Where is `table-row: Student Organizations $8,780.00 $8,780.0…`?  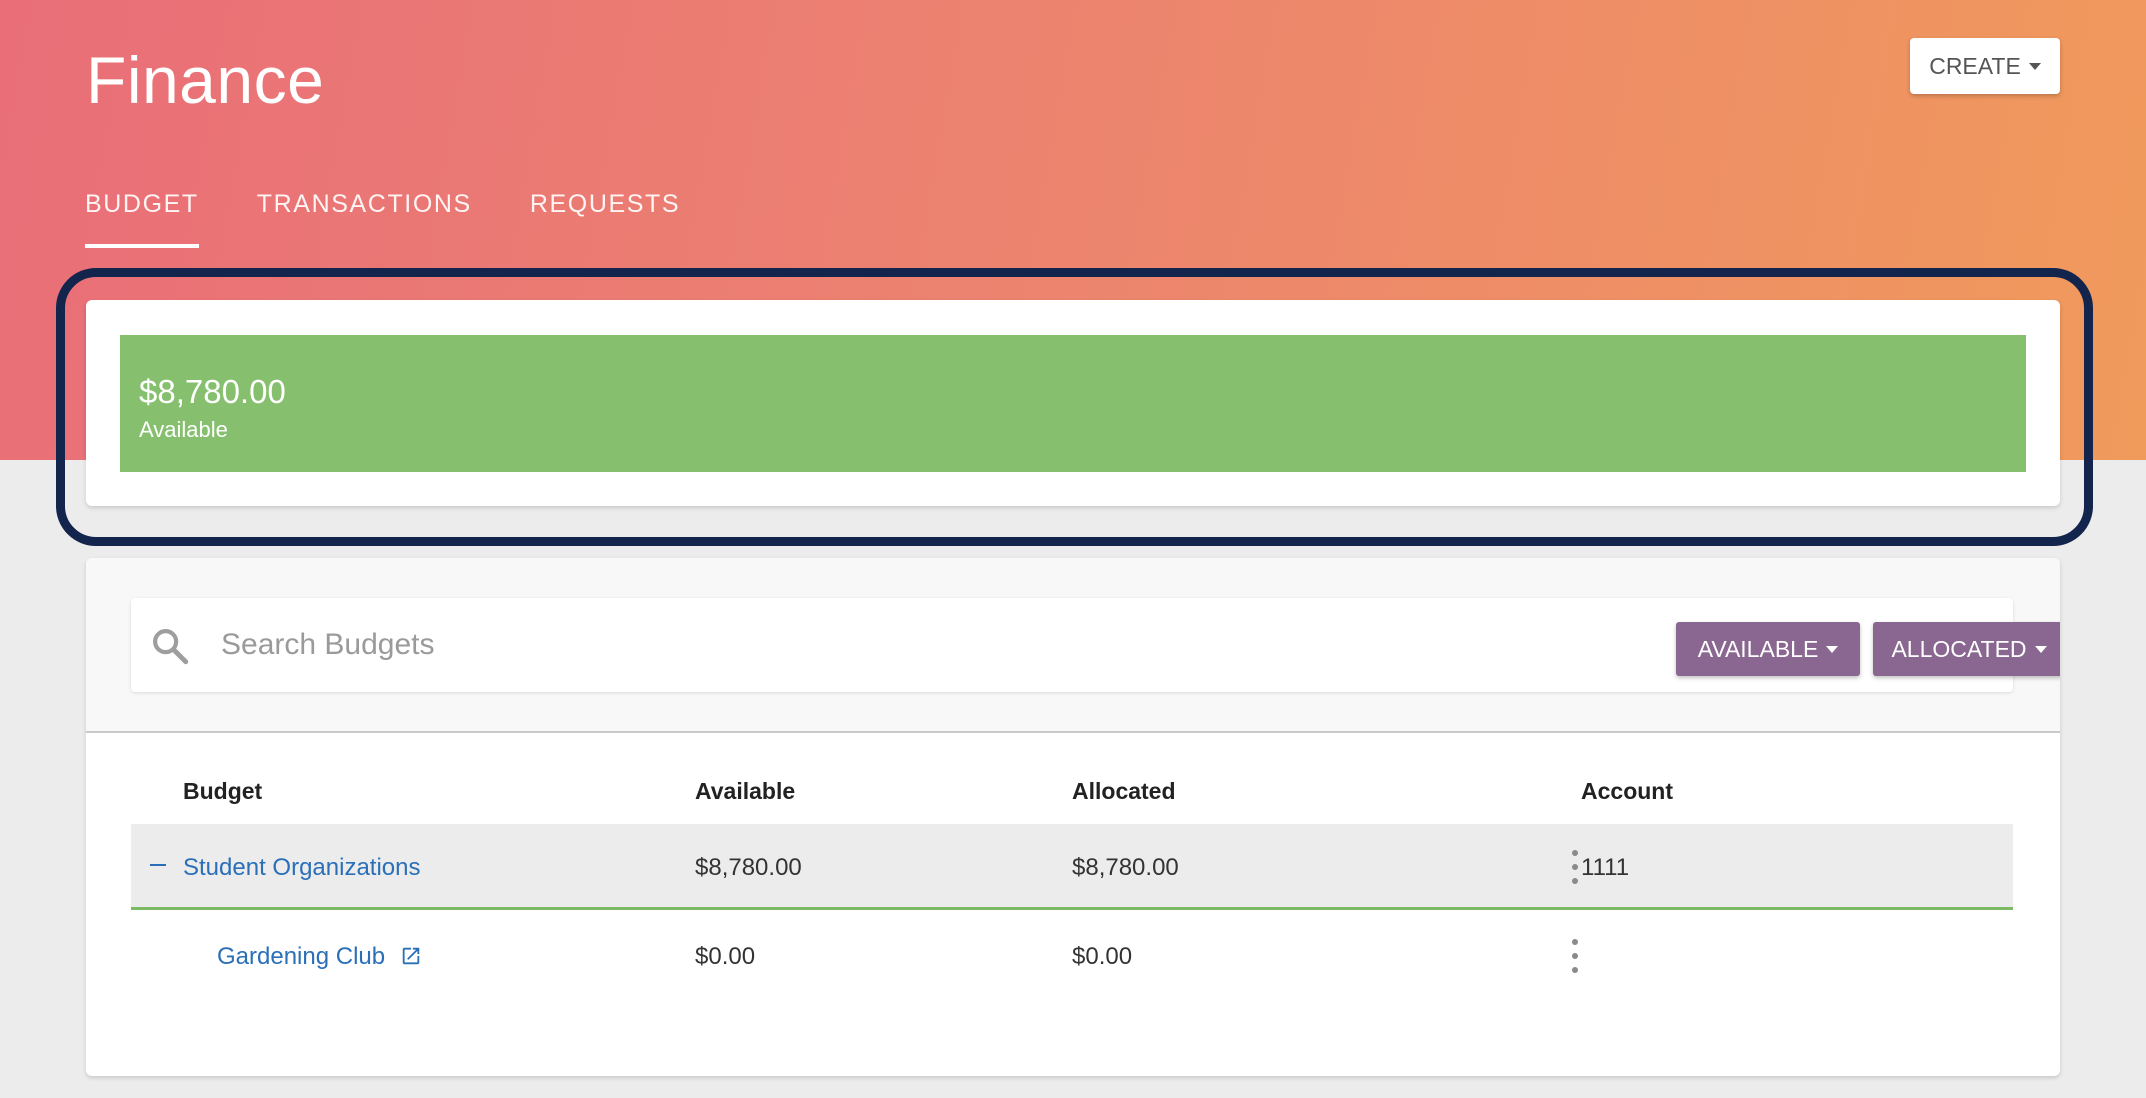
table-row: Student Organizations $8,780.00 $8,780.0… is located at coordinates (1072, 867).